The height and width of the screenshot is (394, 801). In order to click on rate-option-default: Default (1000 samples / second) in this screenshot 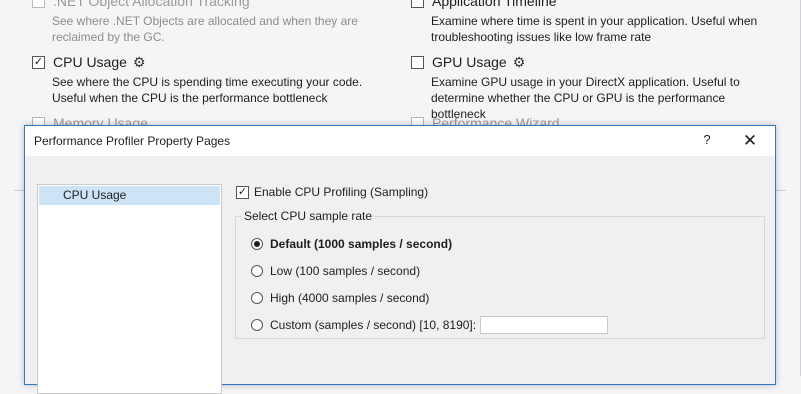, I will do `click(351, 244)`.